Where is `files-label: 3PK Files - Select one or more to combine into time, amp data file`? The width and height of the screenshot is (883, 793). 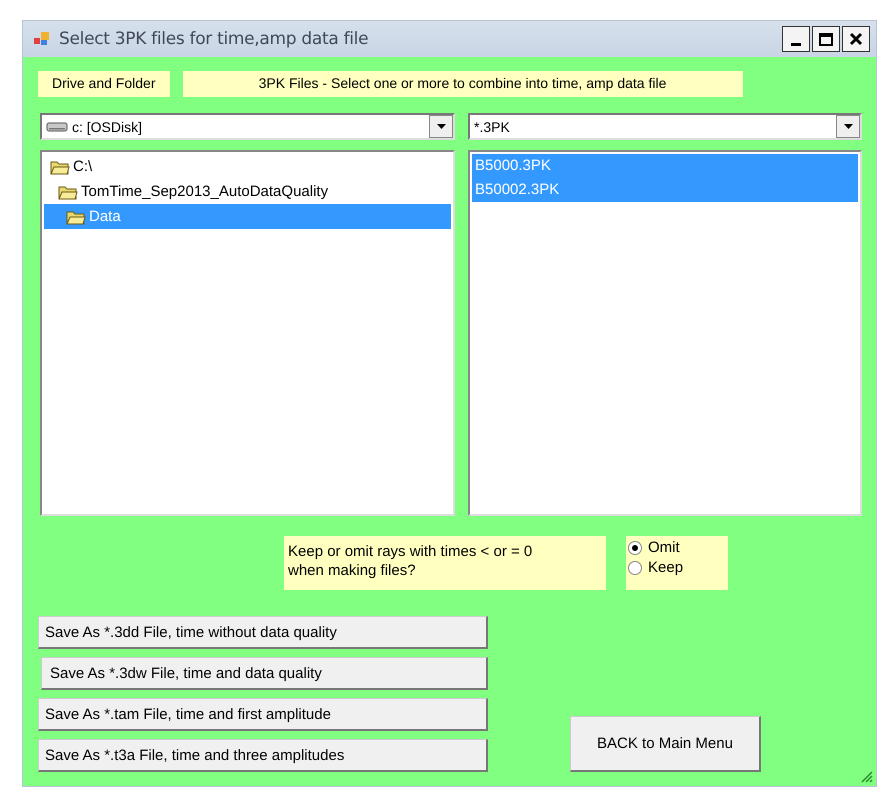
files-label: 3PK Files - Select one or more to combine into time, amp data file is located at coordinates (462, 84).